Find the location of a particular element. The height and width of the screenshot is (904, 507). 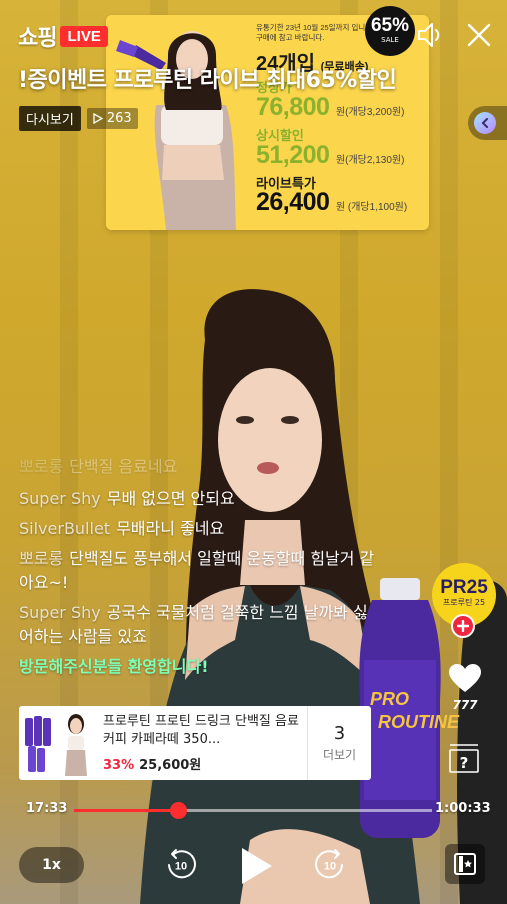

rewind-seconds: 10 is located at coordinates (181, 867).